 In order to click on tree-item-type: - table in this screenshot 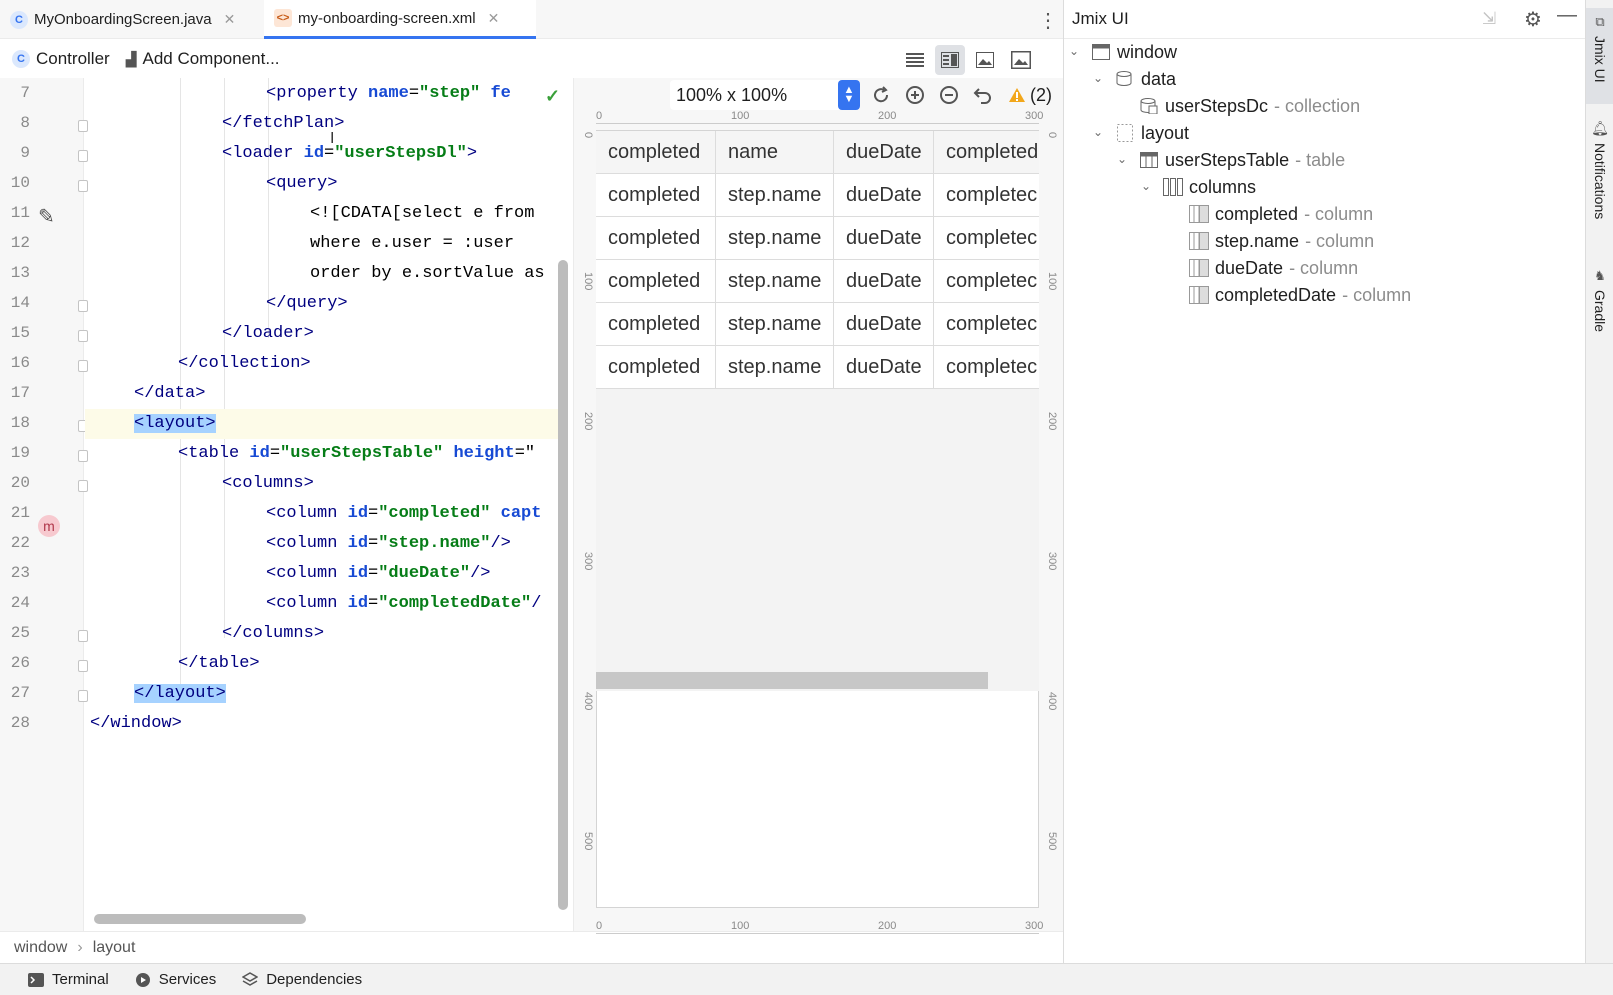, I will do `click(1320, 159)`.